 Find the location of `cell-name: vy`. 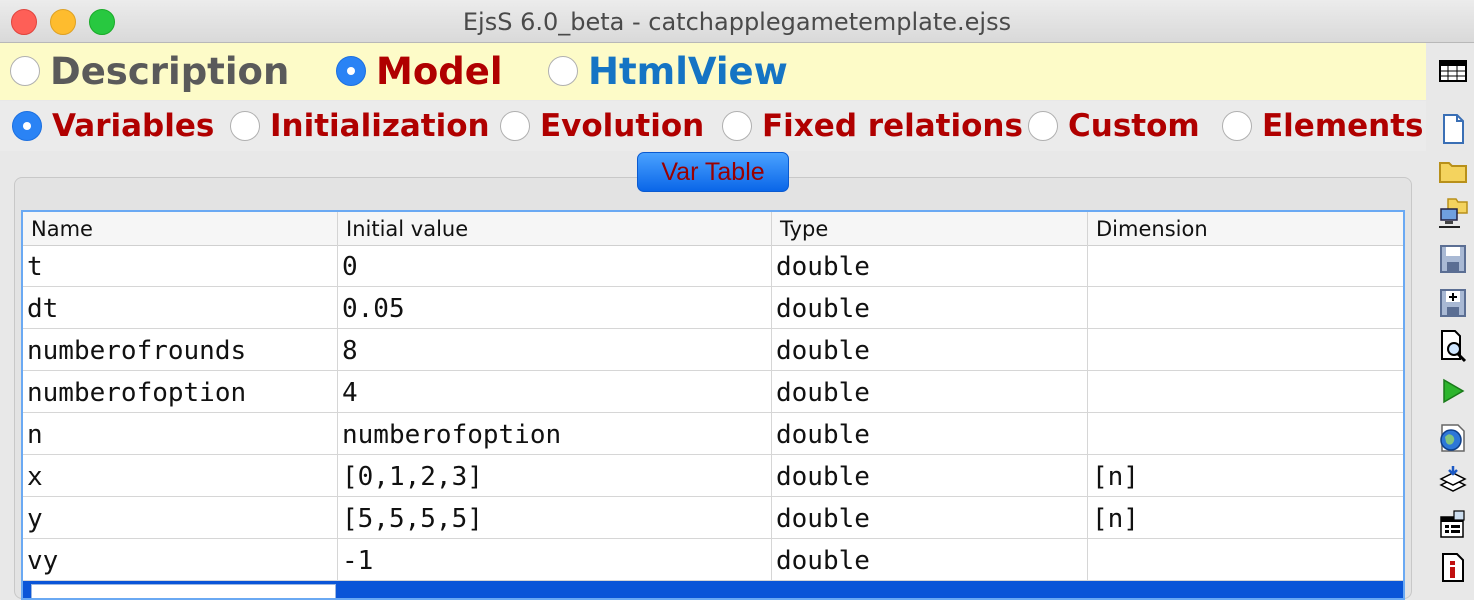

cell-name: vy is located at coordinates (180, 560).